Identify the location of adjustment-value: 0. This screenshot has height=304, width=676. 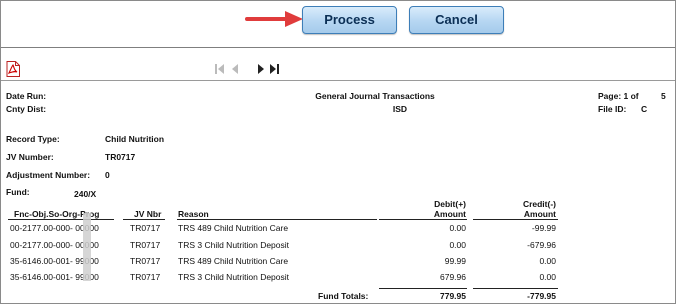
(107, 175).